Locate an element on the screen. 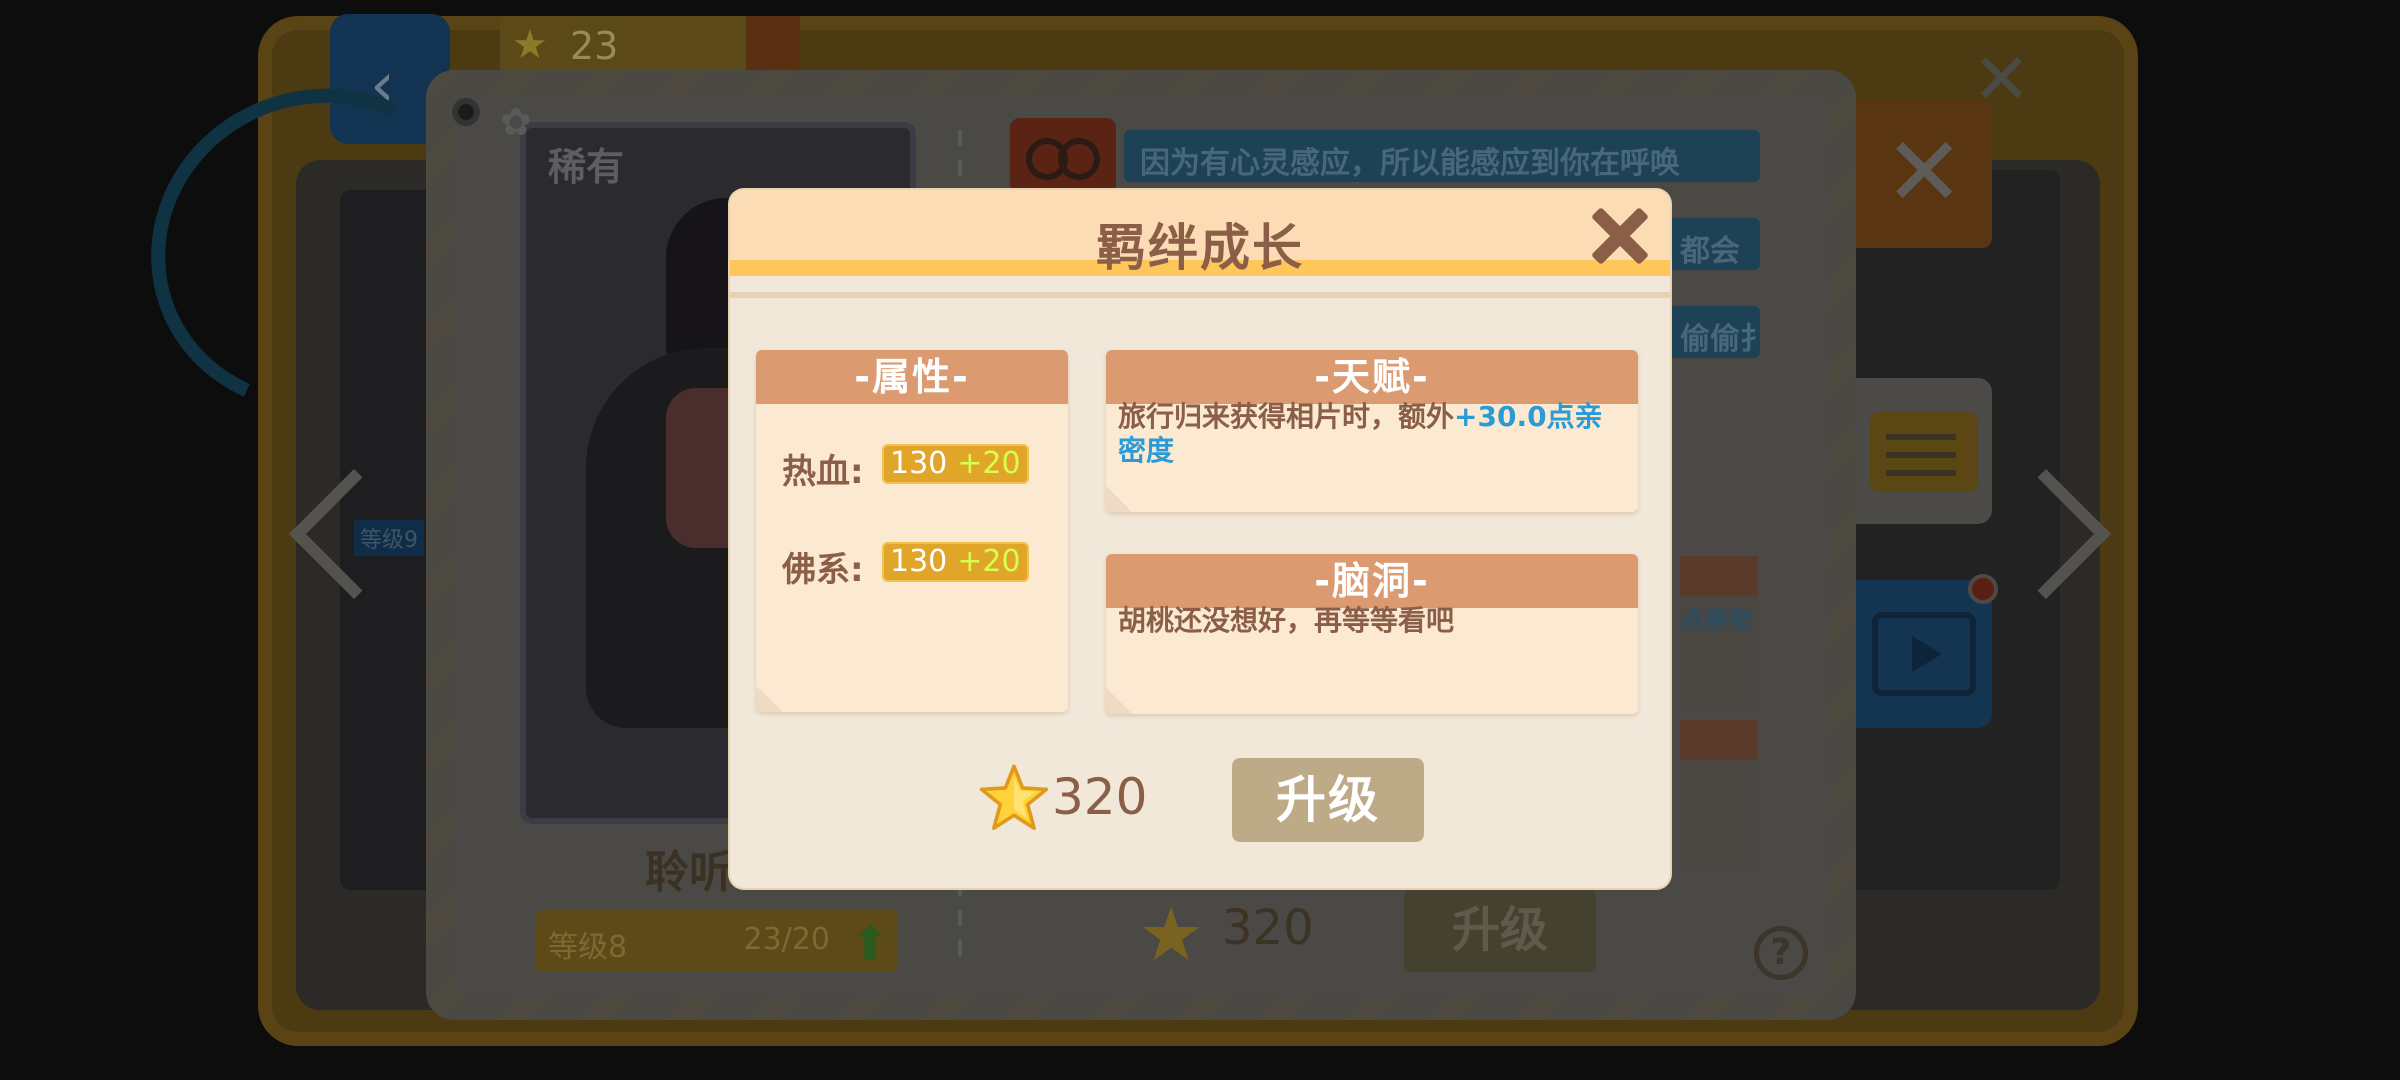 The height and width of the screenshot is (1080, 2400). side-close-button: ✕ is located at coordinates (1924, 174).